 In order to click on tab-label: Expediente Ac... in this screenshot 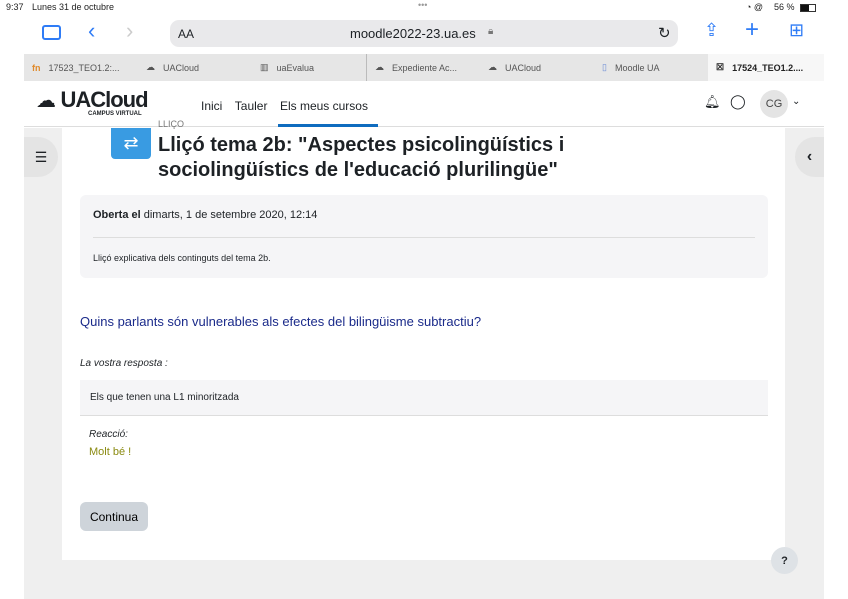, I will do `click(425, 67)`.